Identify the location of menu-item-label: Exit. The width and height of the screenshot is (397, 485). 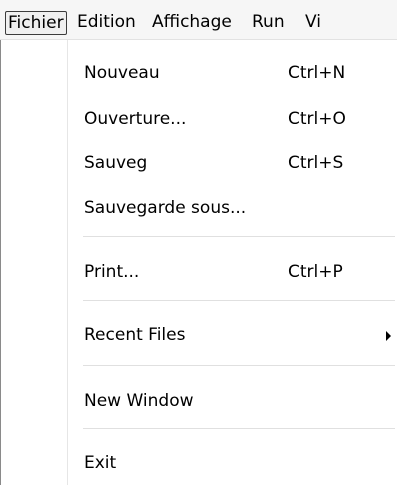
(100, 463).